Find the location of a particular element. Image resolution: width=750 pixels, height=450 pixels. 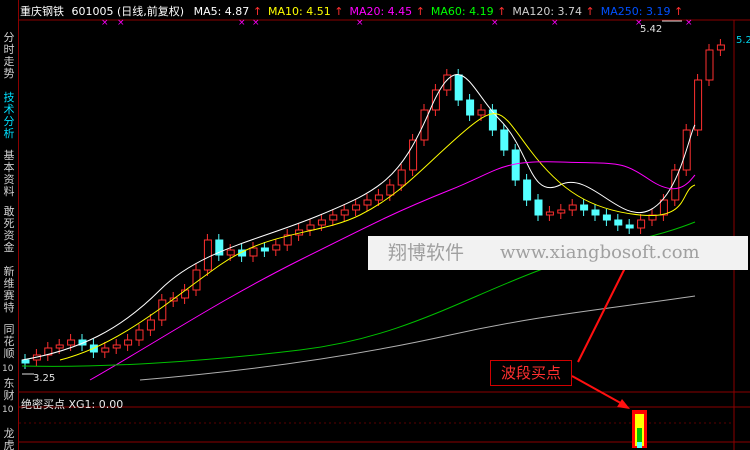

ma-legend-item: MA60: 4.19 is located at coordinates (464, 11).